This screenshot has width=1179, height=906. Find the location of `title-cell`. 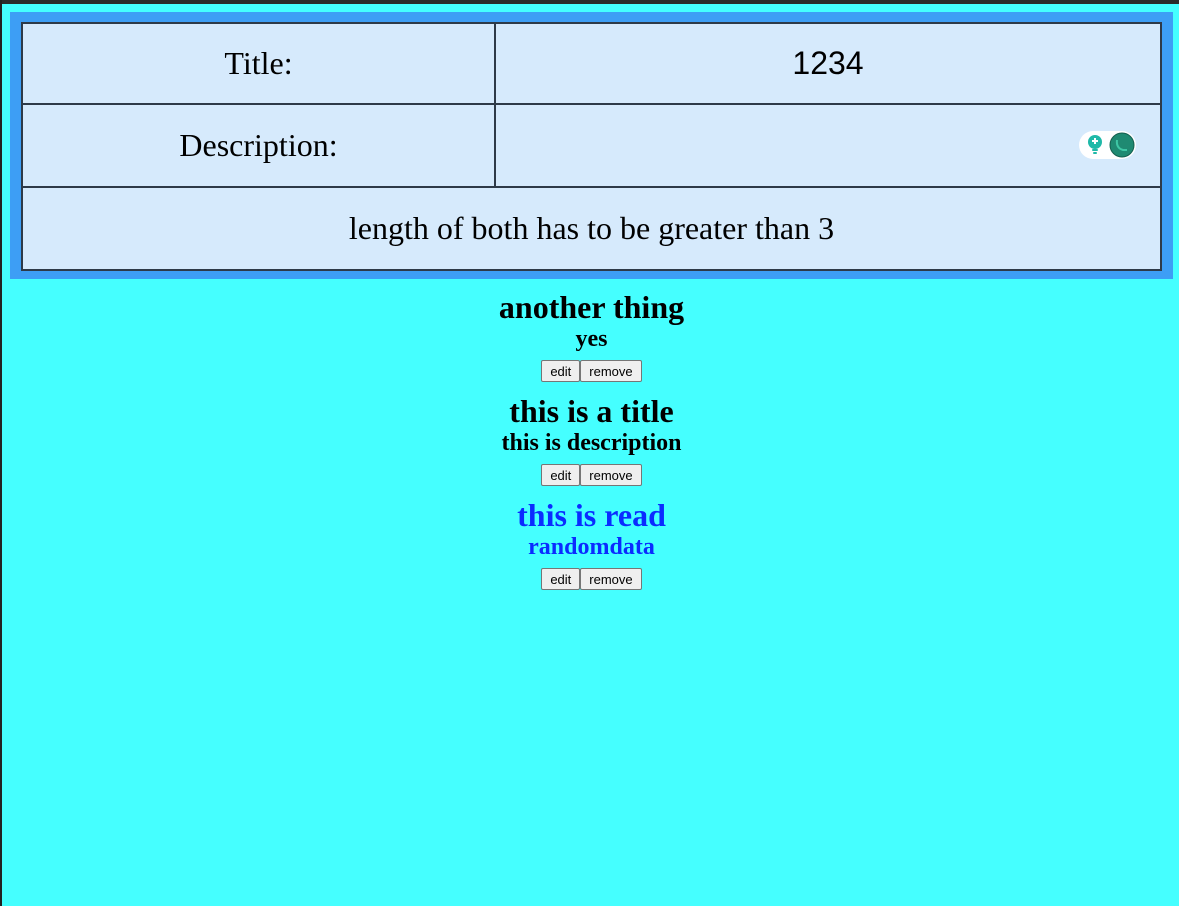

title-cell is located at coordinates (828, 63).